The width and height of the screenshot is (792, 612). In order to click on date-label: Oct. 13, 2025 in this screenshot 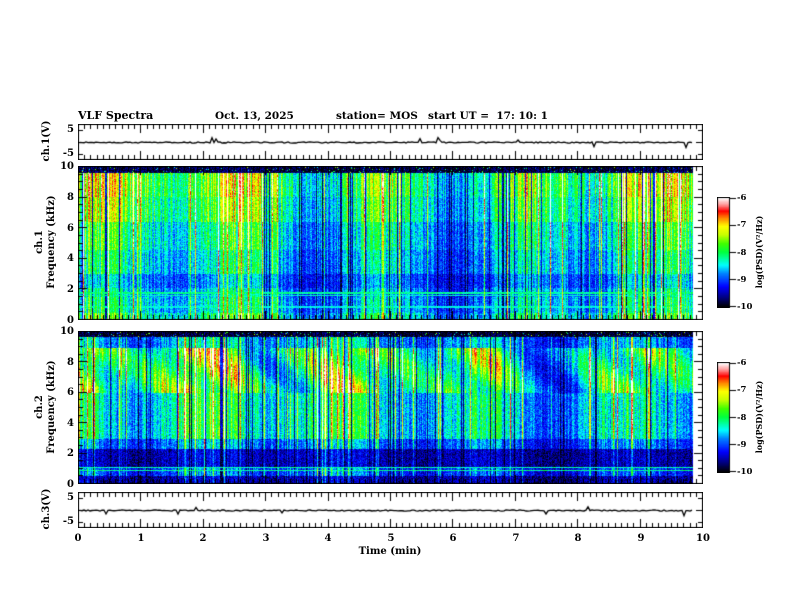, I will do `click(254, 116)`.